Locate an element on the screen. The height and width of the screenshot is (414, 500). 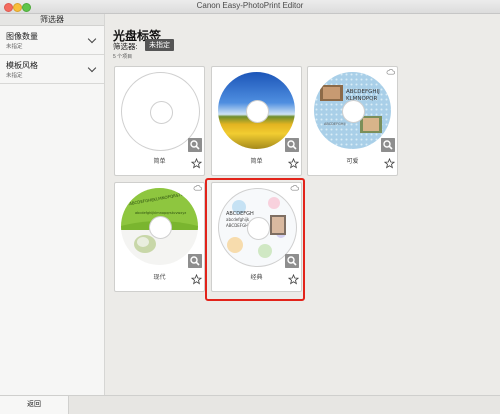
template-card-cute: ABCDEFGHIJ KLMNOPQR ABCDEFGHIJ 可爱 is located at coordinates (352, 121).